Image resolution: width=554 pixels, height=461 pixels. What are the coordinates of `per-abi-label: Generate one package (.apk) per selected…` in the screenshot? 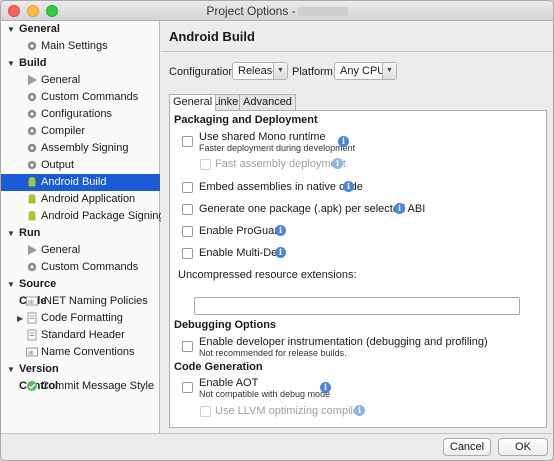 It's located at (312, 209).